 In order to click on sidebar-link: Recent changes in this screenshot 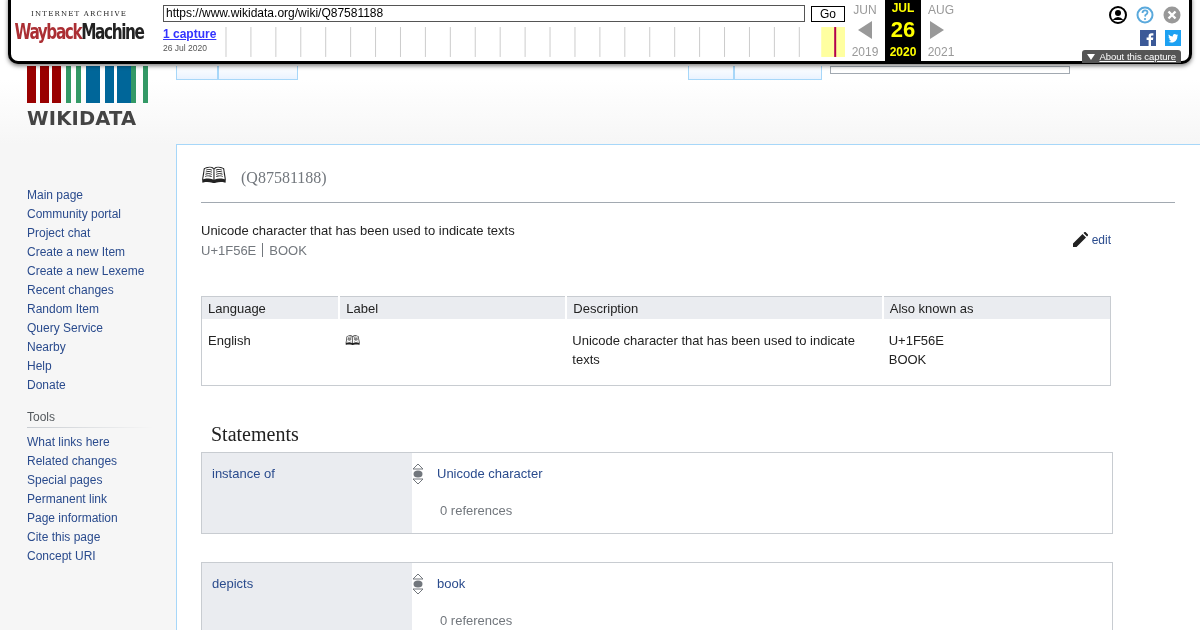, I will do `click(101, 290)`.